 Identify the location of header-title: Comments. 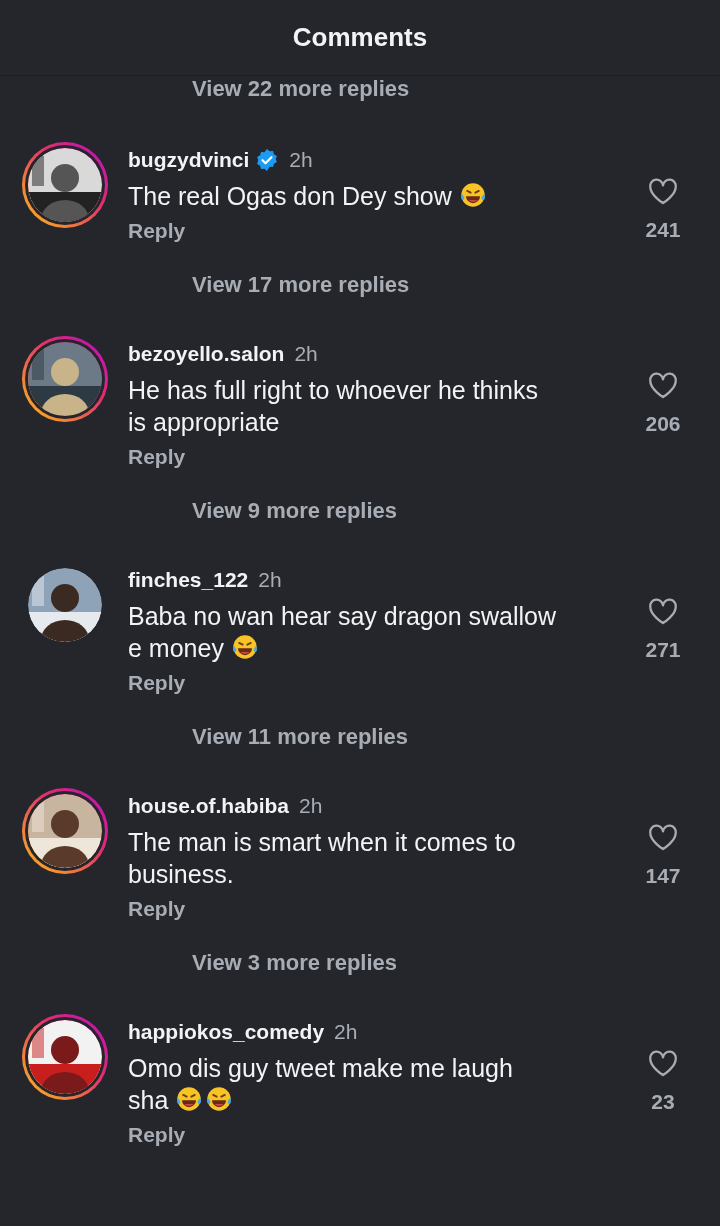
(360, 37).